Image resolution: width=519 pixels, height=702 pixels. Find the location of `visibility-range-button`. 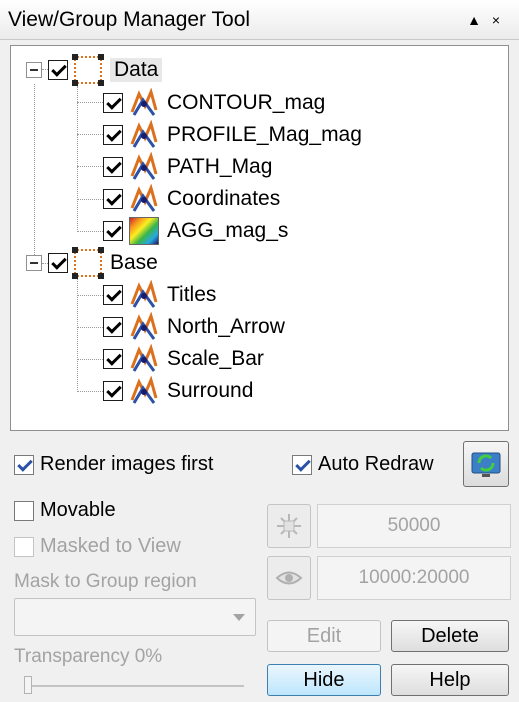

visibility-range-button is located at coordinates (289, 578).